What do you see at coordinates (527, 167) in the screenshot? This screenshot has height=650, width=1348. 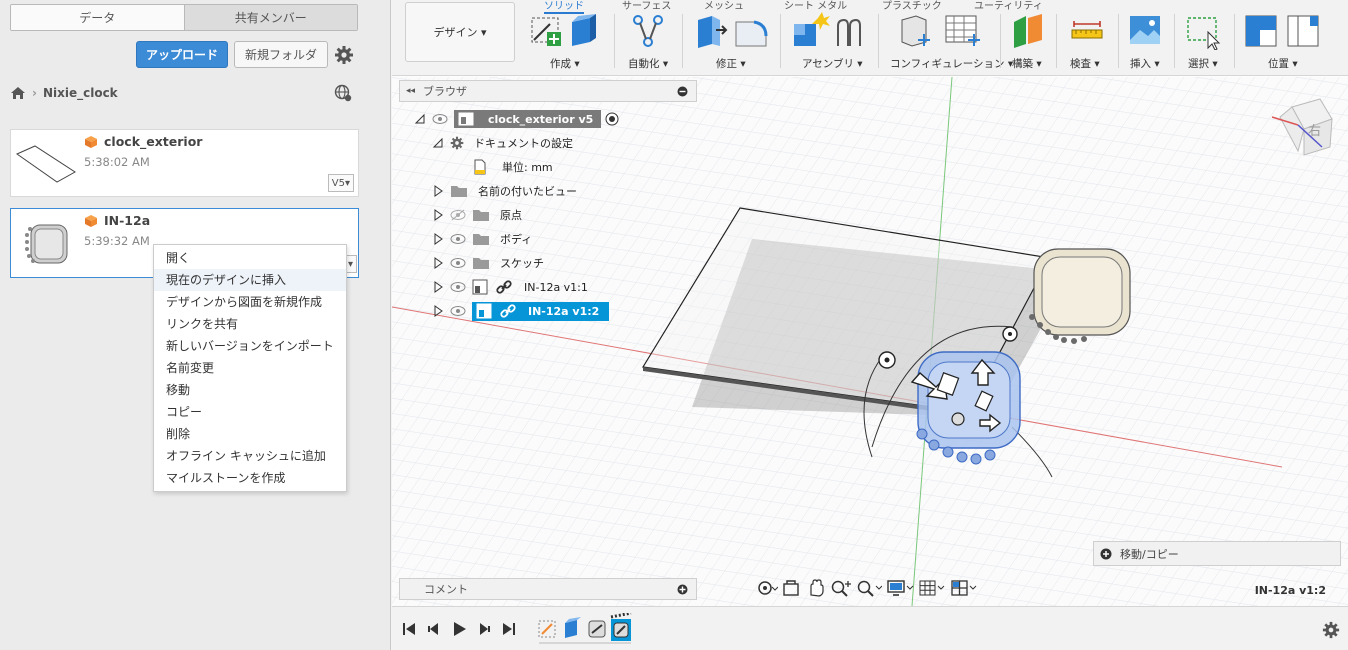 I see `tree-label: 単位: mm` at bounding box center [527, 167].